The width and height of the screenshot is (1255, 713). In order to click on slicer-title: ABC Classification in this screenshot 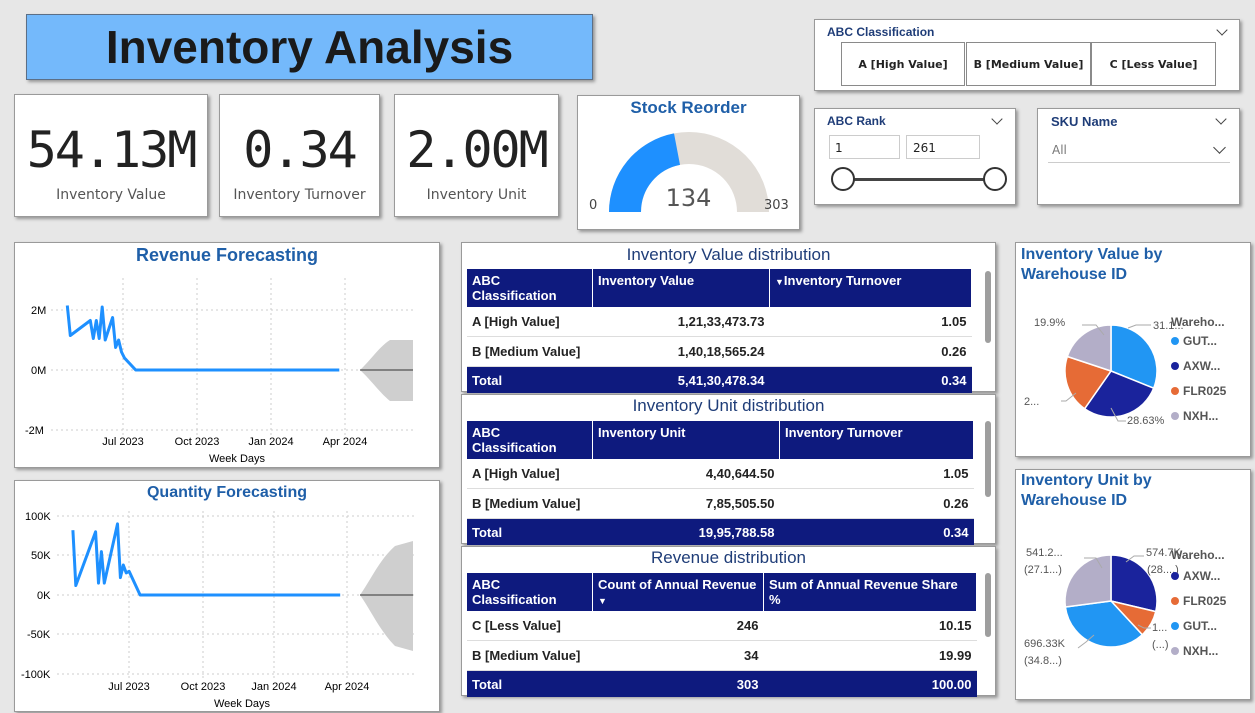, I will do `click(881, 32)`.